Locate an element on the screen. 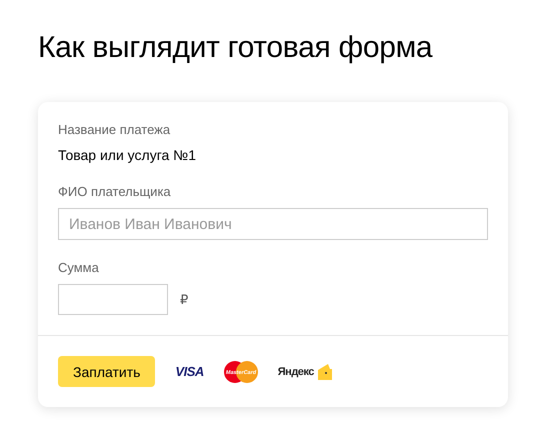 The height and width of the screenshot is (442, 547). field-label: ФИО плательщика is located at coordinates (115, 192).